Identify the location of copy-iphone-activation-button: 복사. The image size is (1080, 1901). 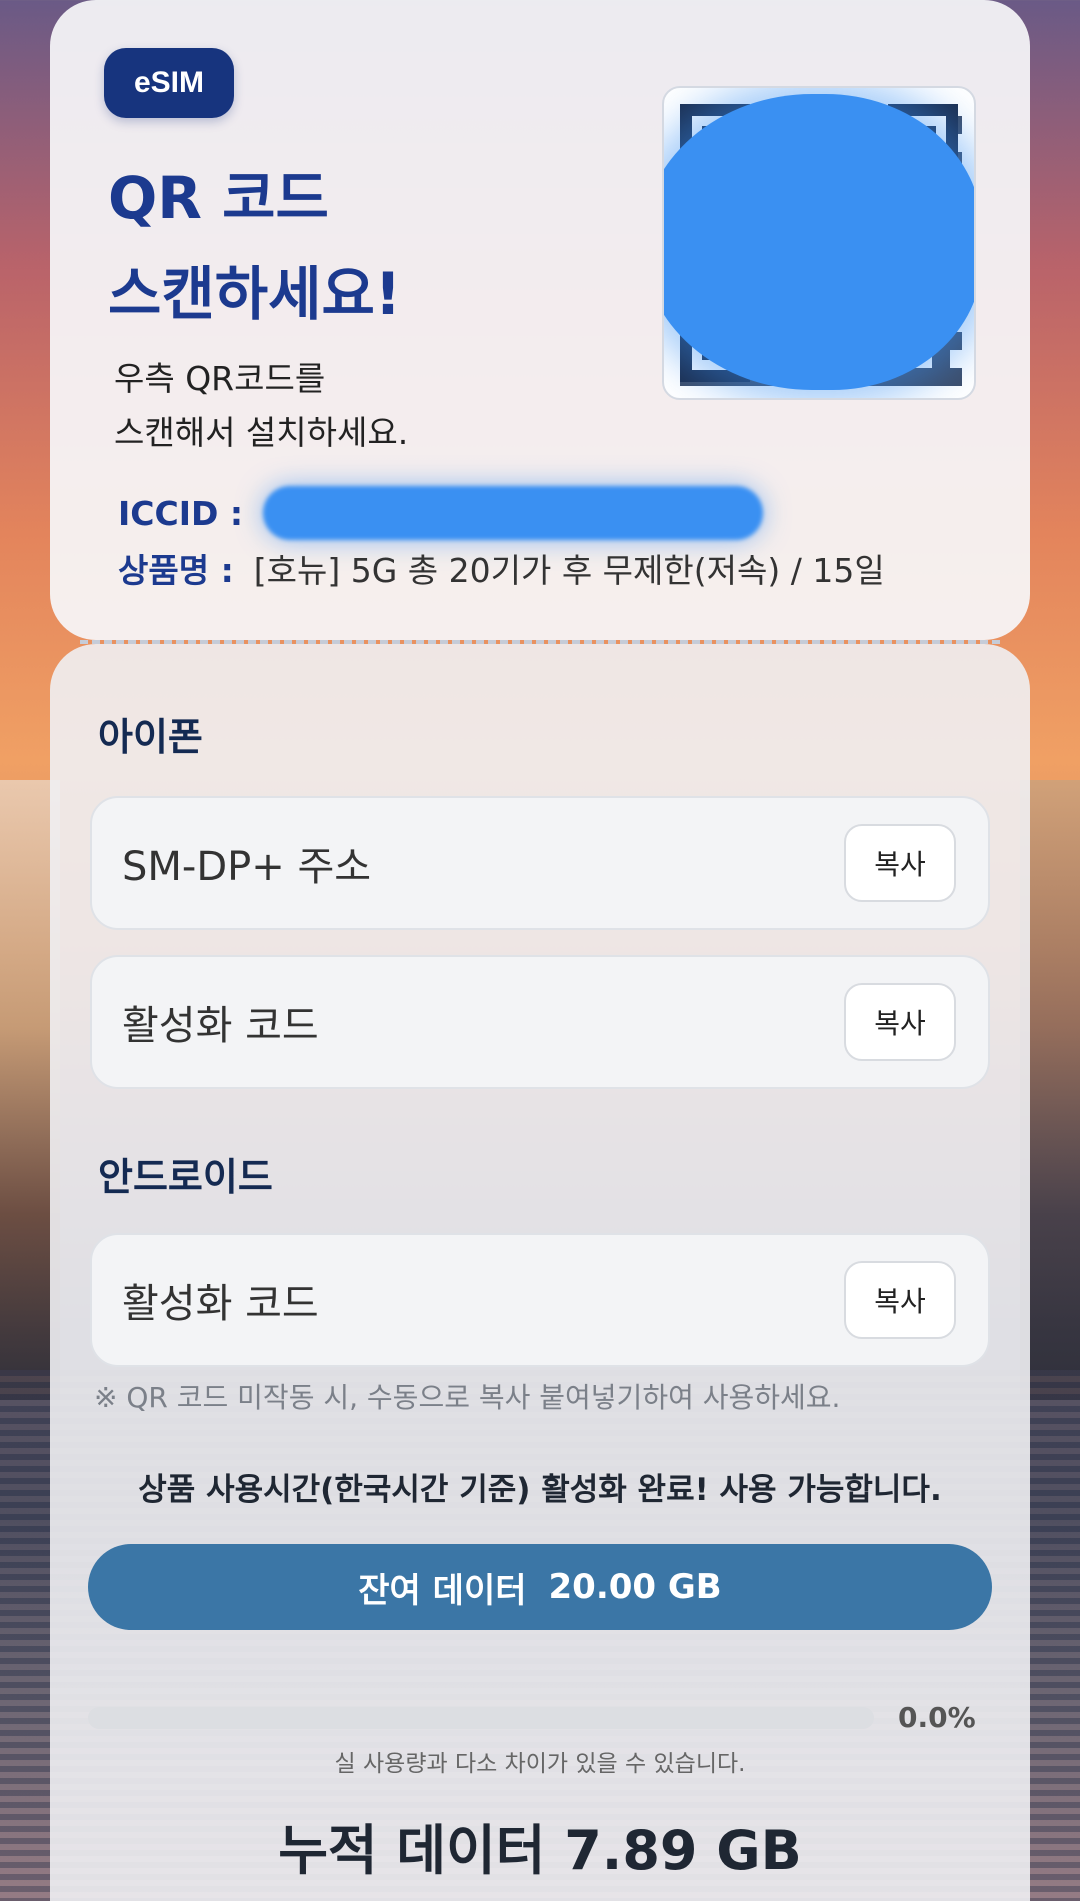
(900, 1022).